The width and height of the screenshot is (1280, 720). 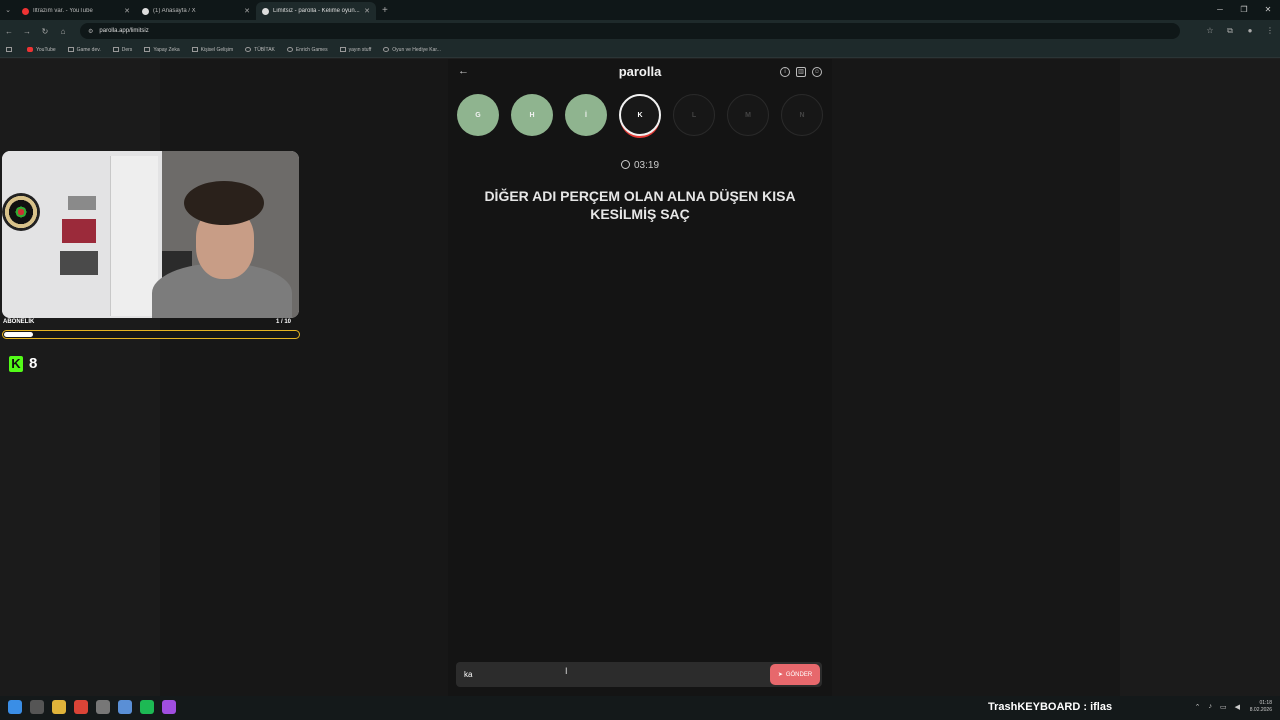 I want to click on window-controls: ─ ❐ ✕, so click(x=1244, y=10).